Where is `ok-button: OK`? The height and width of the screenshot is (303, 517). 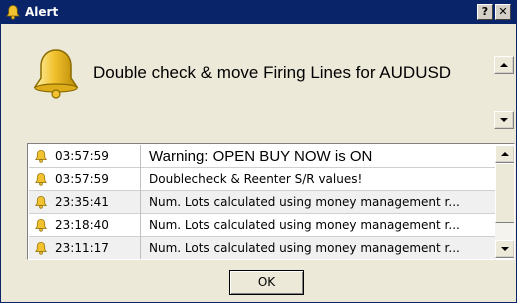 ok-button: OK is located at coordinates (266, 282).